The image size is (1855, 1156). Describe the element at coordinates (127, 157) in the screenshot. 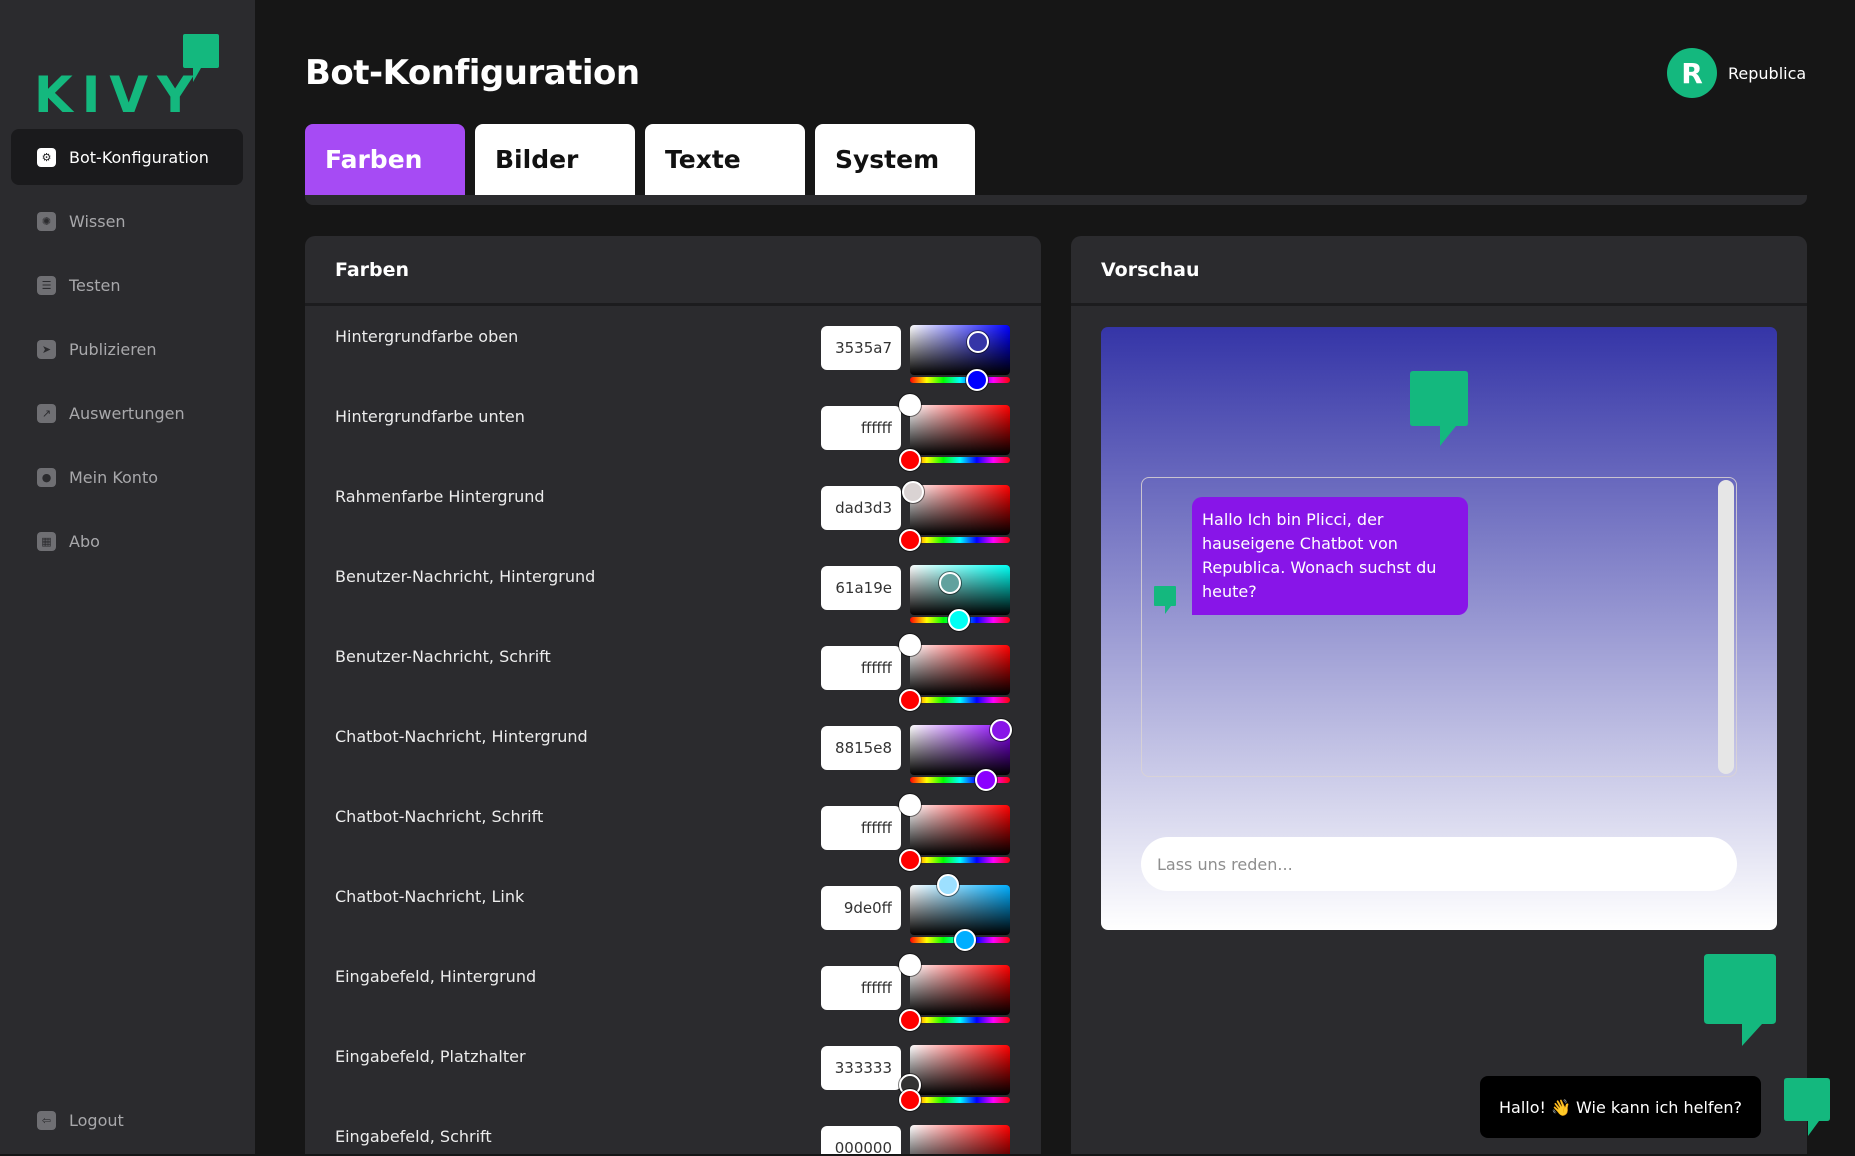

I see `sidebar-item-bot-konfiguration: ⚙ Bot-Konfiguration` at that location.